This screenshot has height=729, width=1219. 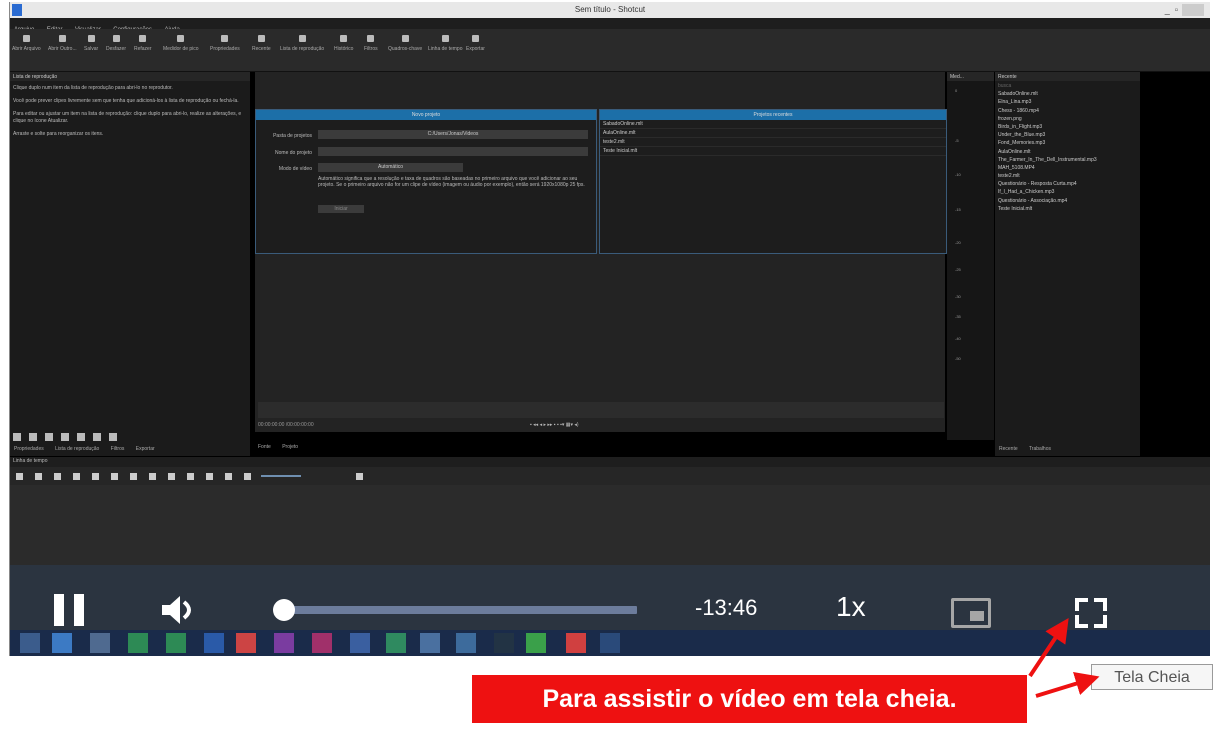 What do you see at coordinates (359, 476) in the screenshot?
I see `zoom-in-icon` at bounding box center [359, 476].